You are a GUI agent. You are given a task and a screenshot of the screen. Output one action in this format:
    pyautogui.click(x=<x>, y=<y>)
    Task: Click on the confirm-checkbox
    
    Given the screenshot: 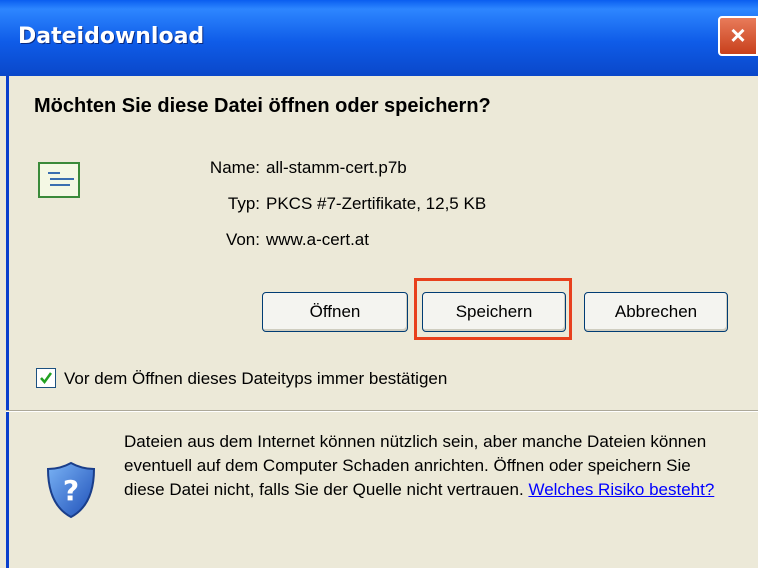 What is the action you would take?
    pyautogui.click(x=46, y=378)
    